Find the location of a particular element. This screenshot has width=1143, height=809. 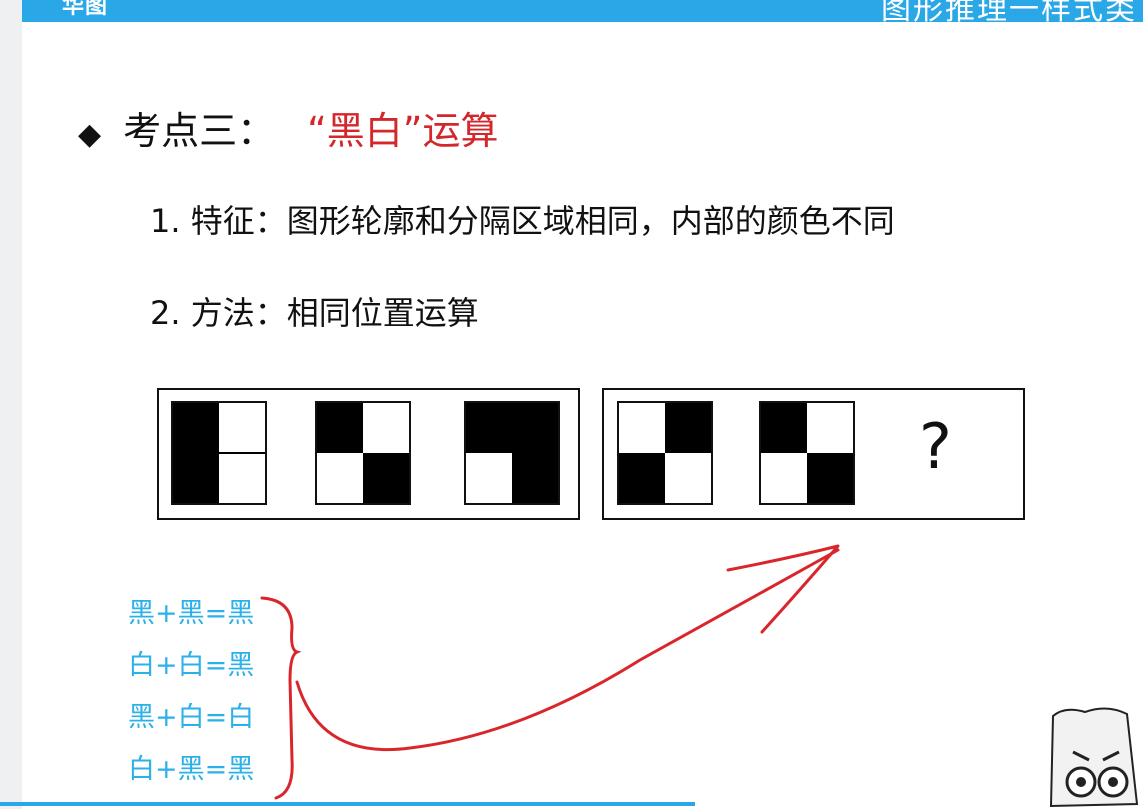

progress-line is located at coordinates (347, 804).